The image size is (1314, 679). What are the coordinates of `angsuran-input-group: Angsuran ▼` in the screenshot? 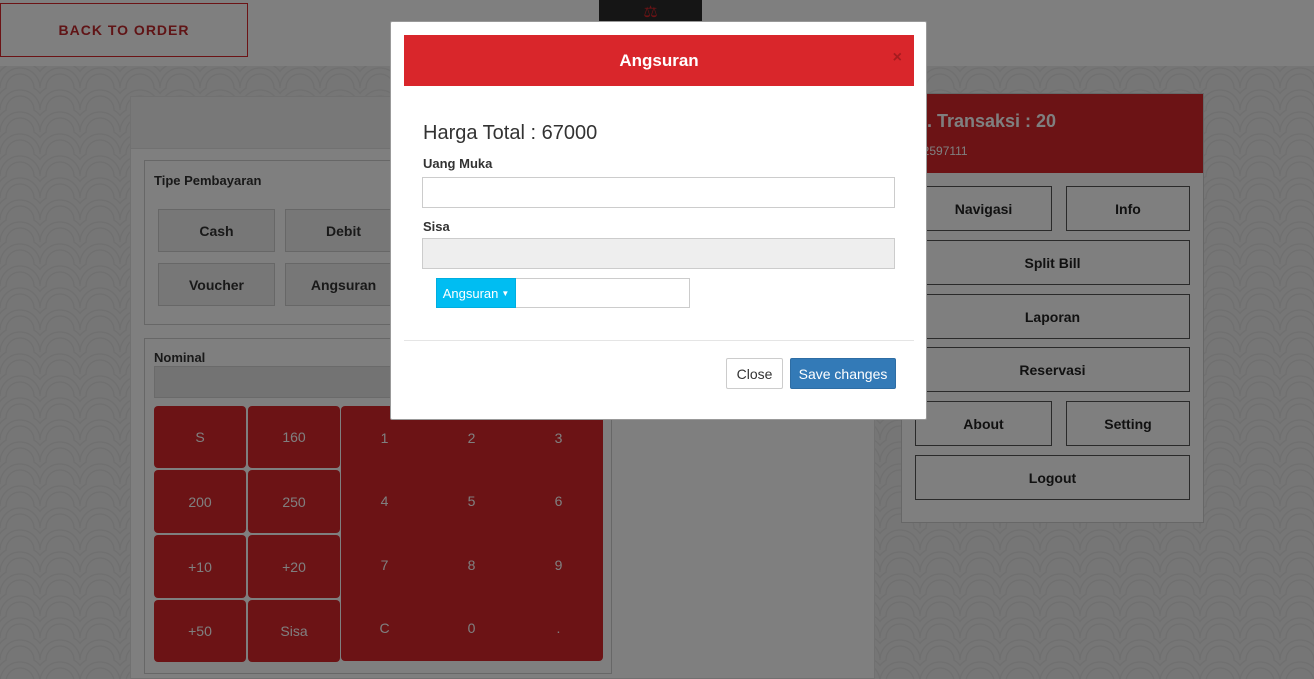 It's located at (563, 293).